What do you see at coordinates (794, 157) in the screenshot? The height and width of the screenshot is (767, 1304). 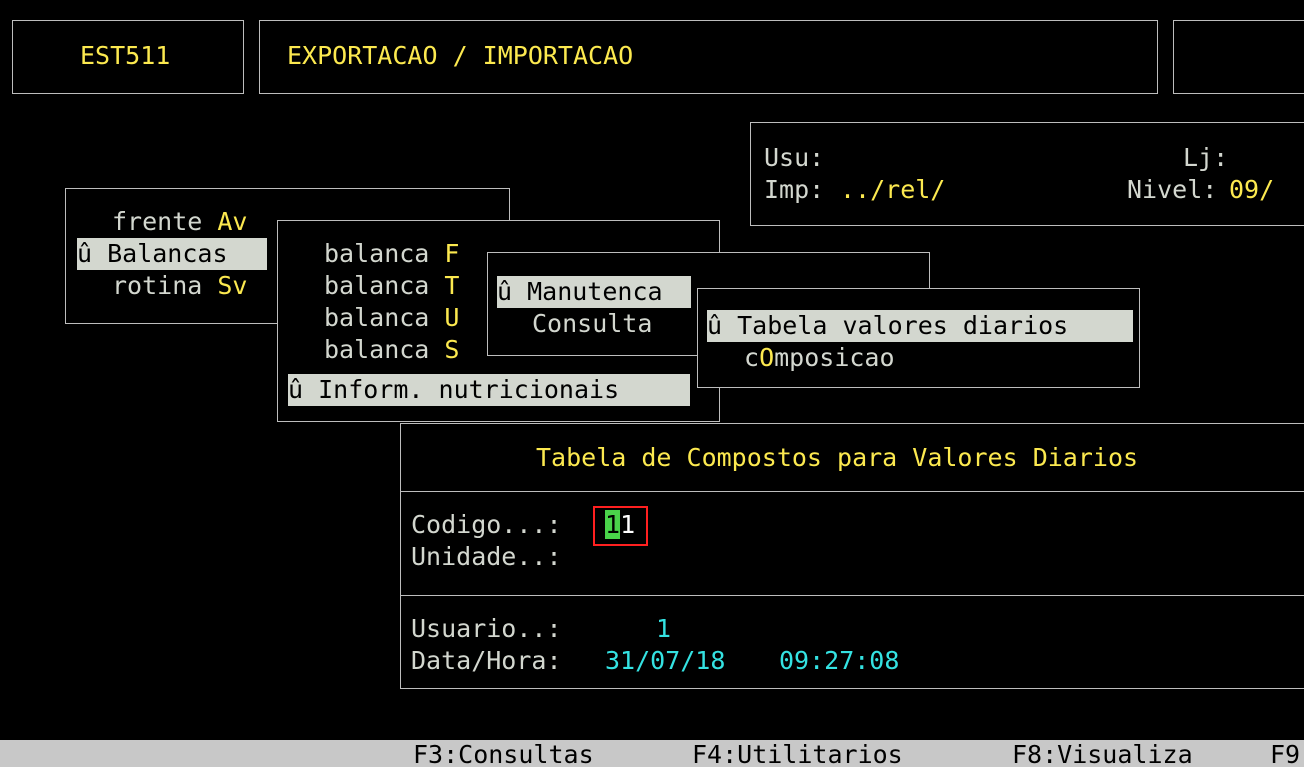 I see `usu-label: Usu:` at bounding box center [794, 157].